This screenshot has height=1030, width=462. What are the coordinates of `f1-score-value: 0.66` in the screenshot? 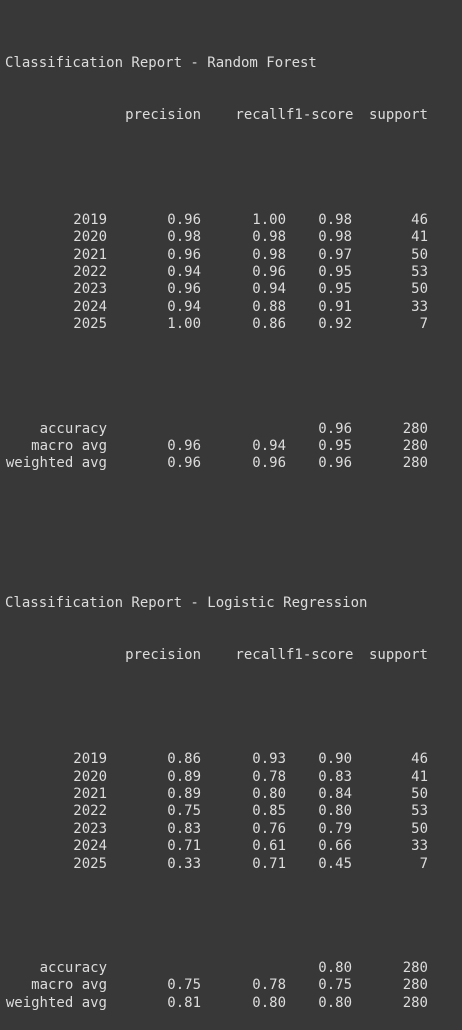 It's located at (335, 846).